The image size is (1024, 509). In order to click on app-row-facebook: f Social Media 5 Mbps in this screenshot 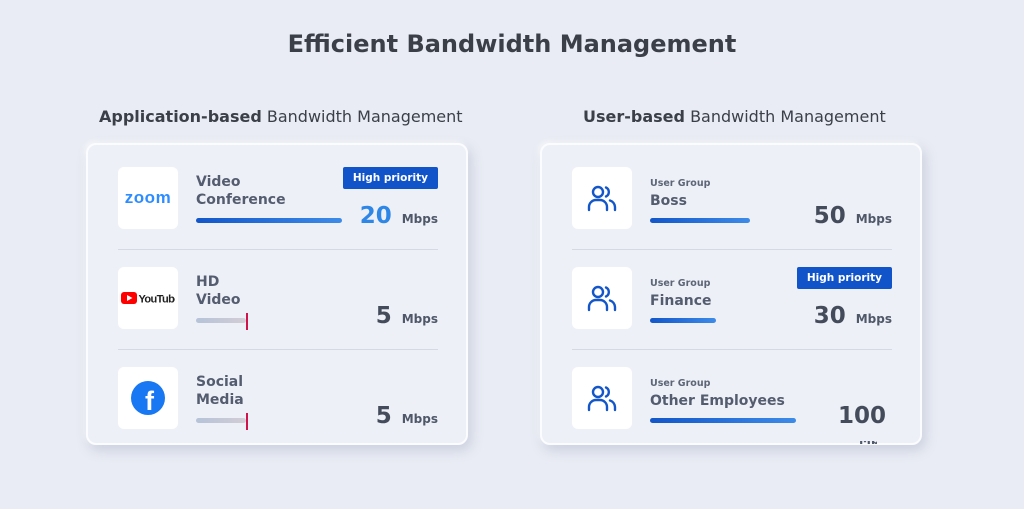, I will do `click(277, 395)`.